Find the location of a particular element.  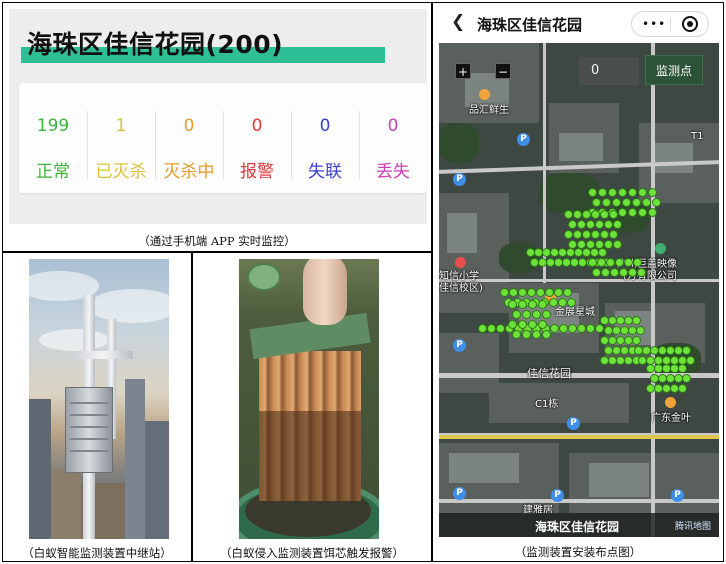

bank-poi-icon is located at coordinates (670, 402).